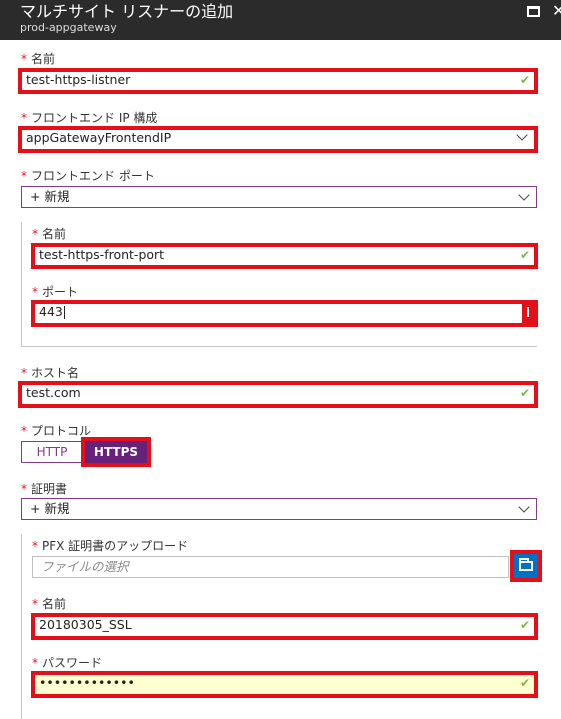  What do you see at coordinates (68, 27) in the screenshot?
I see `page-subtitle: prod-appgateway` at bounding box center [68, 27].